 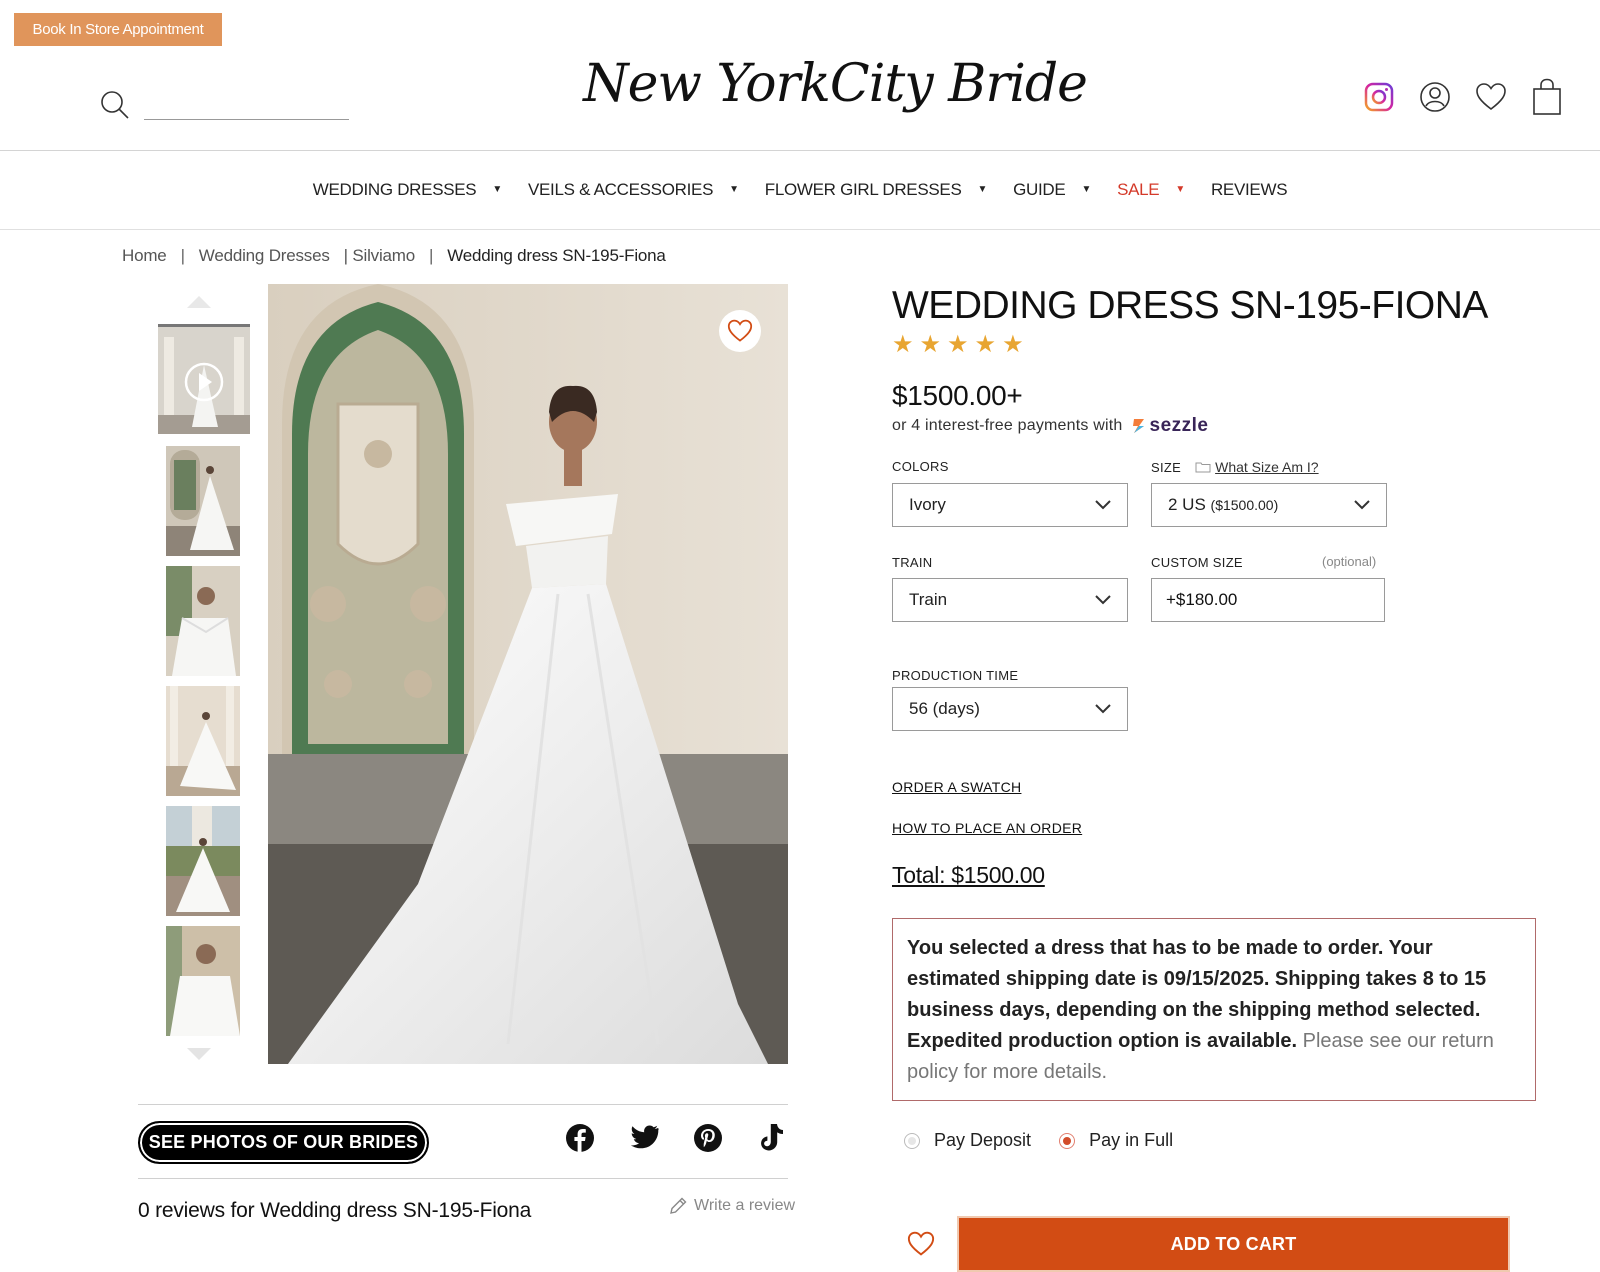 I want to click on nav-reviews: REVIEWS, so click(x=1249, y=189).